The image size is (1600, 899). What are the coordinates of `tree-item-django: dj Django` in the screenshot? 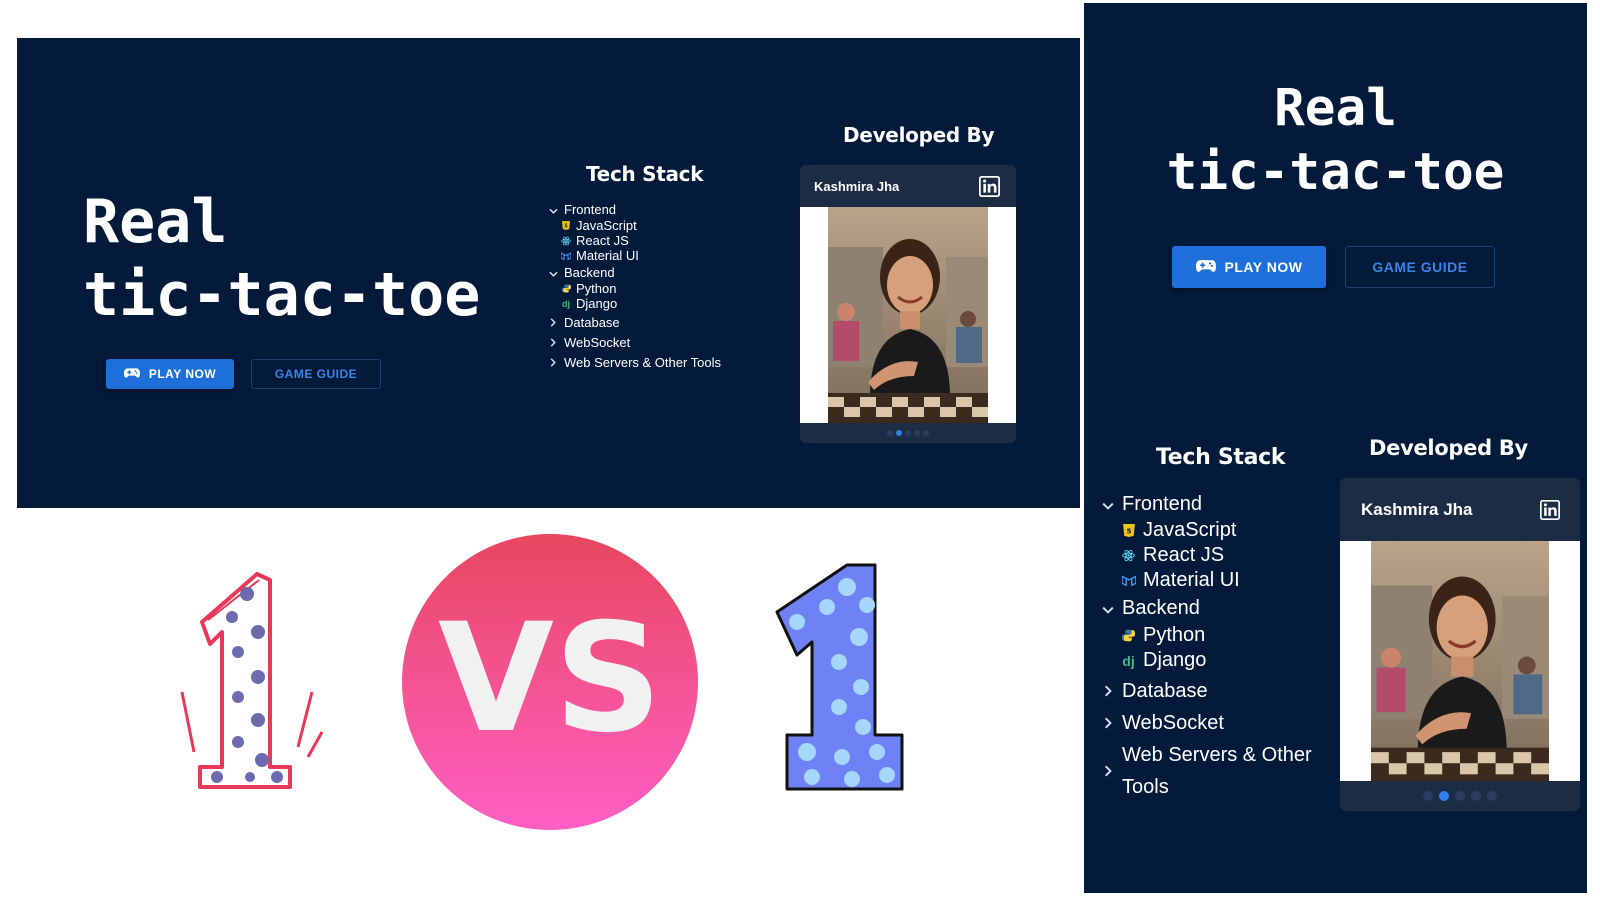 It's located at (631, 303).